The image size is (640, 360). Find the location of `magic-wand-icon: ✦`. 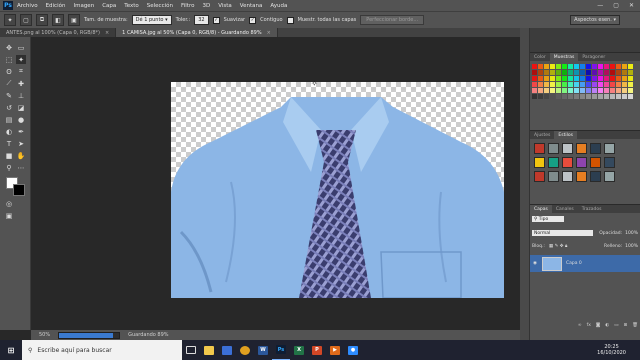

magic-wand-icon: ✦ is located at coordinates (21, 59).